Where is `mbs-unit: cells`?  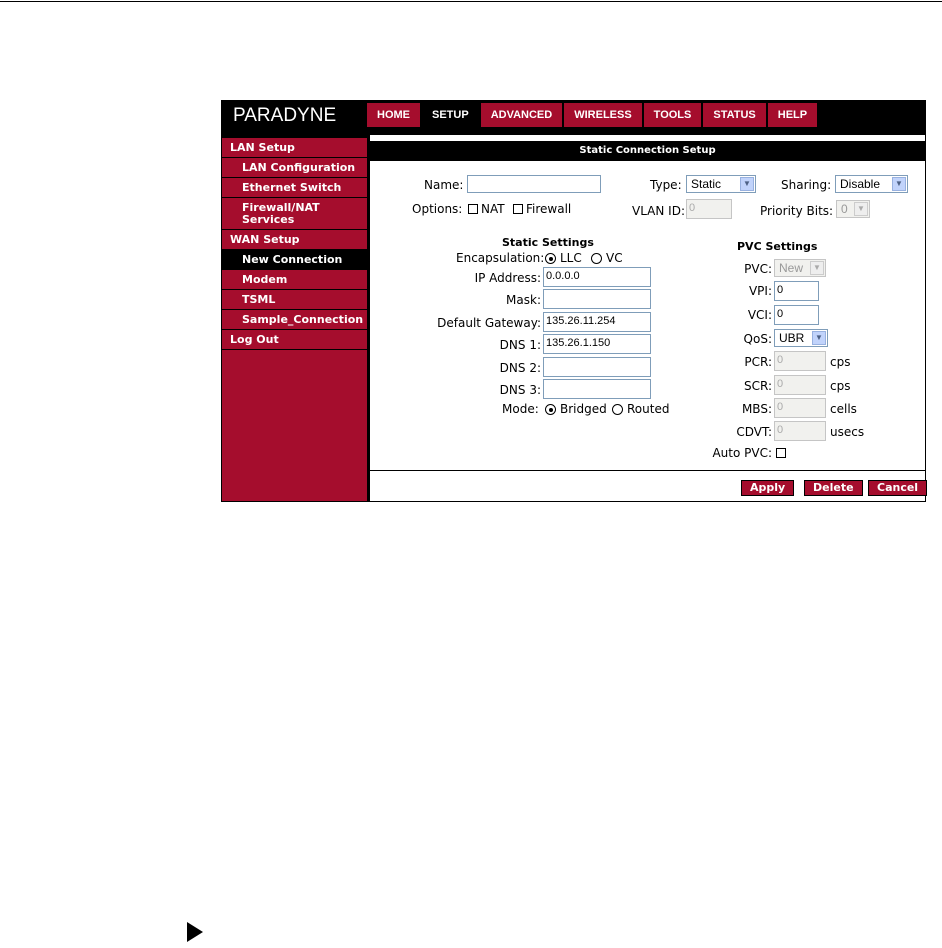 mbs-unit: cells is located at coordinates (843, 409).